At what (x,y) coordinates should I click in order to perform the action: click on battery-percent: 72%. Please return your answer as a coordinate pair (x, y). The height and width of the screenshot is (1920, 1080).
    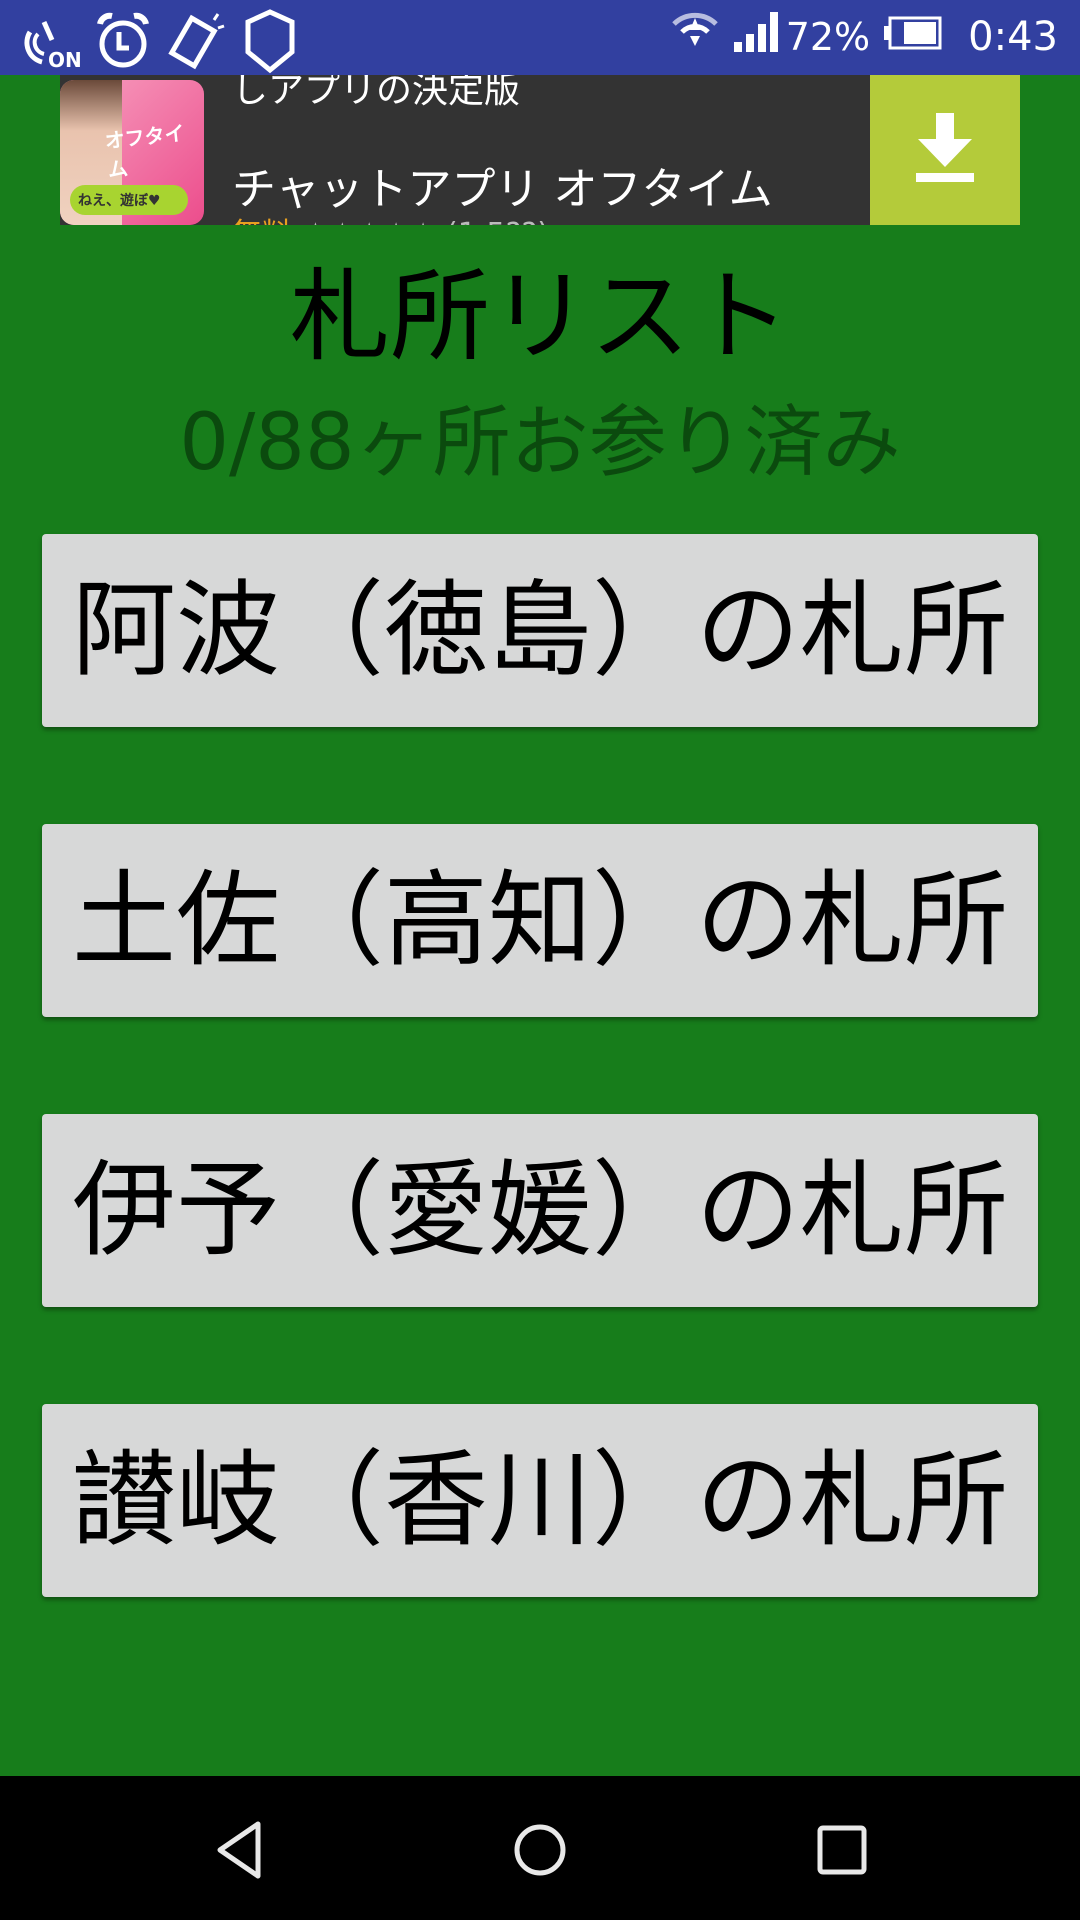
    Looking at the image, I should click on (828, 36).